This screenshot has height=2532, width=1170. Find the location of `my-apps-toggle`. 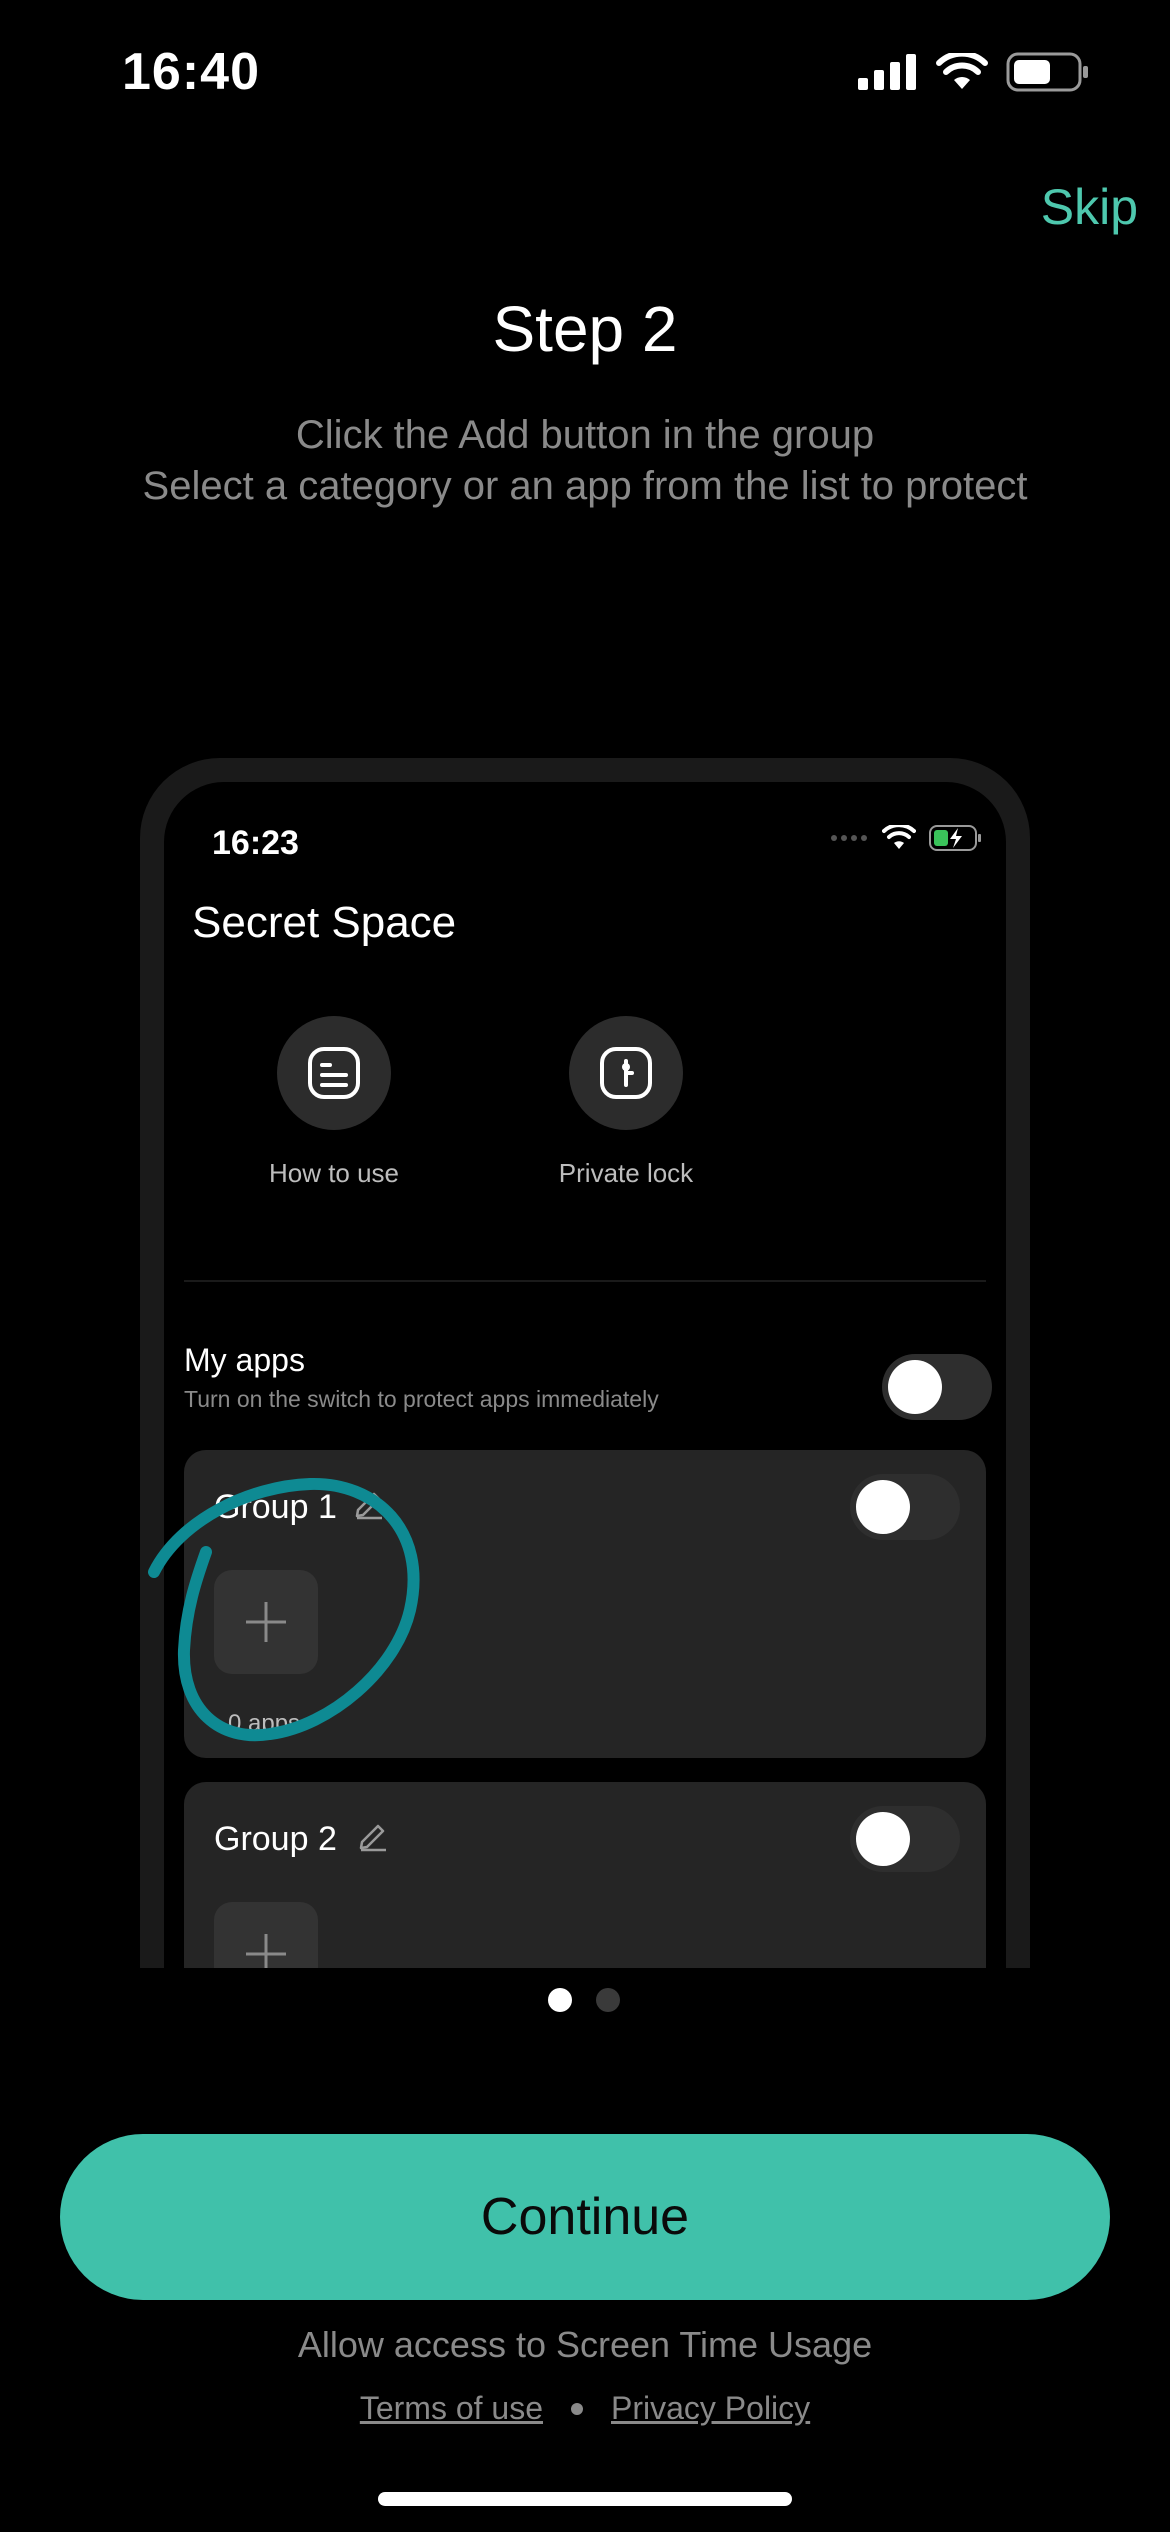

my-apps-toggle is located at coordinates (937, 1387).